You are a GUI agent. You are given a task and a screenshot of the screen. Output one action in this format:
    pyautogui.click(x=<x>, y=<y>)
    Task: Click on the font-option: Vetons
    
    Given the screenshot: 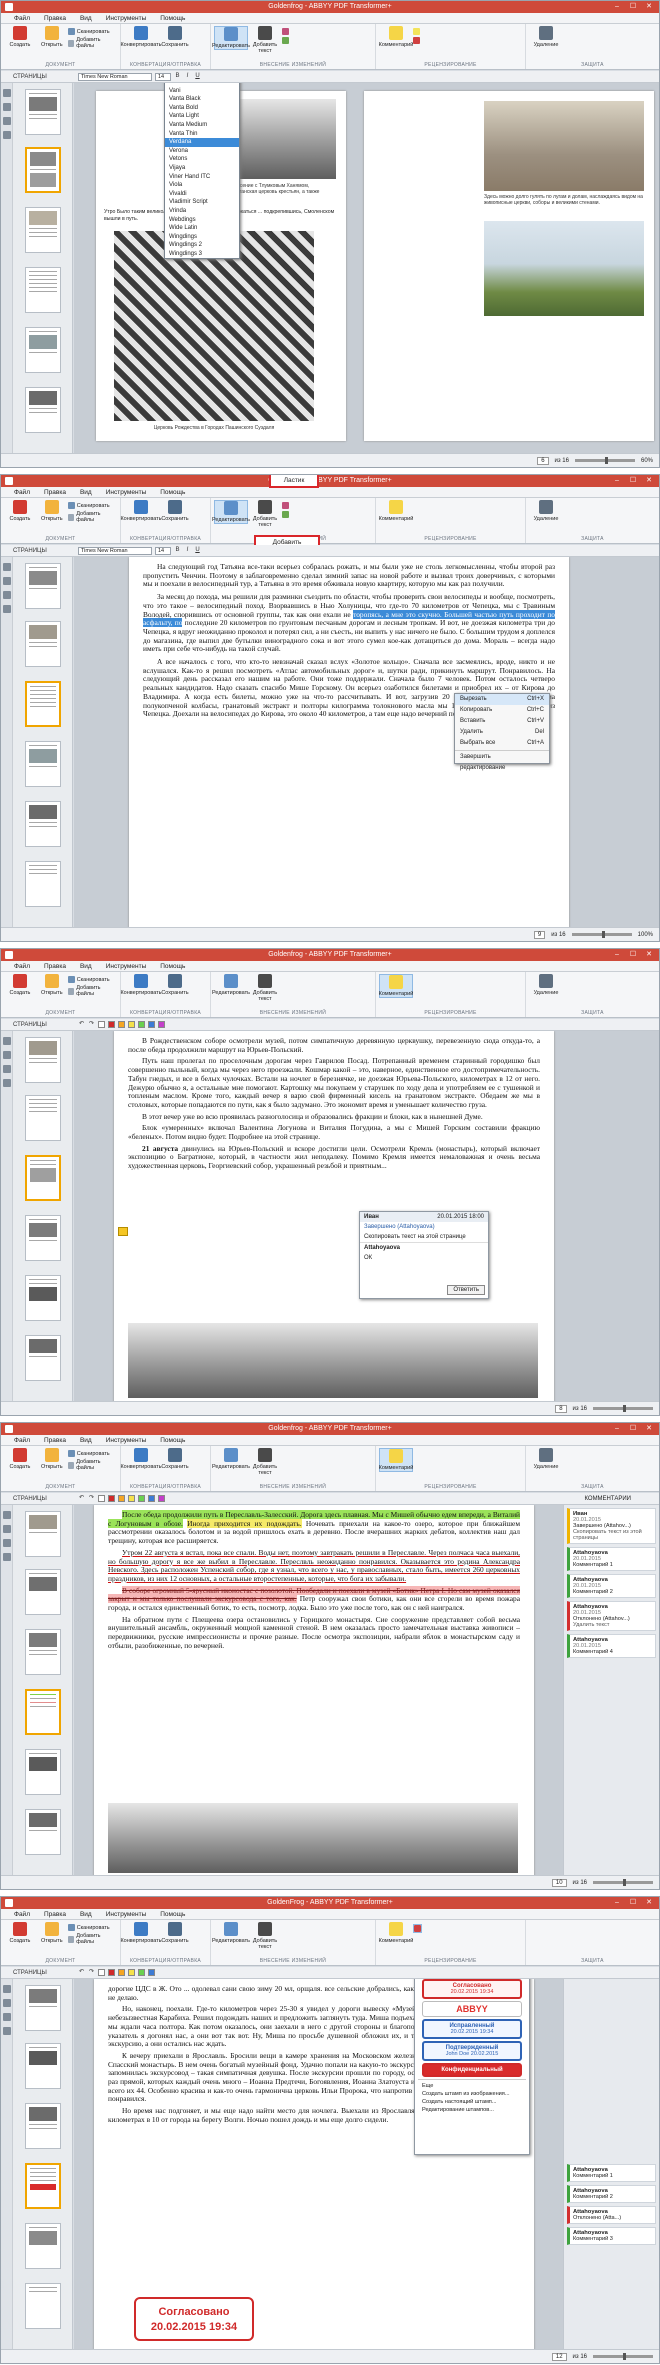 What is the action you would take?
    pyautogui.click(x=202, y=159)
    